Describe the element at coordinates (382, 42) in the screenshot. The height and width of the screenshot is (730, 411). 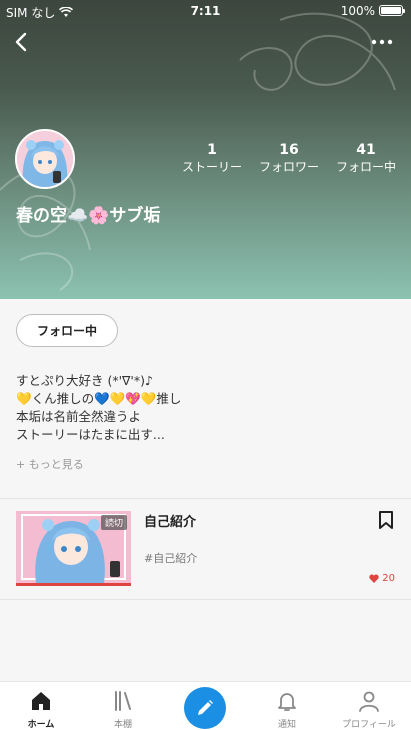
I see `more-options-icon` at that location.